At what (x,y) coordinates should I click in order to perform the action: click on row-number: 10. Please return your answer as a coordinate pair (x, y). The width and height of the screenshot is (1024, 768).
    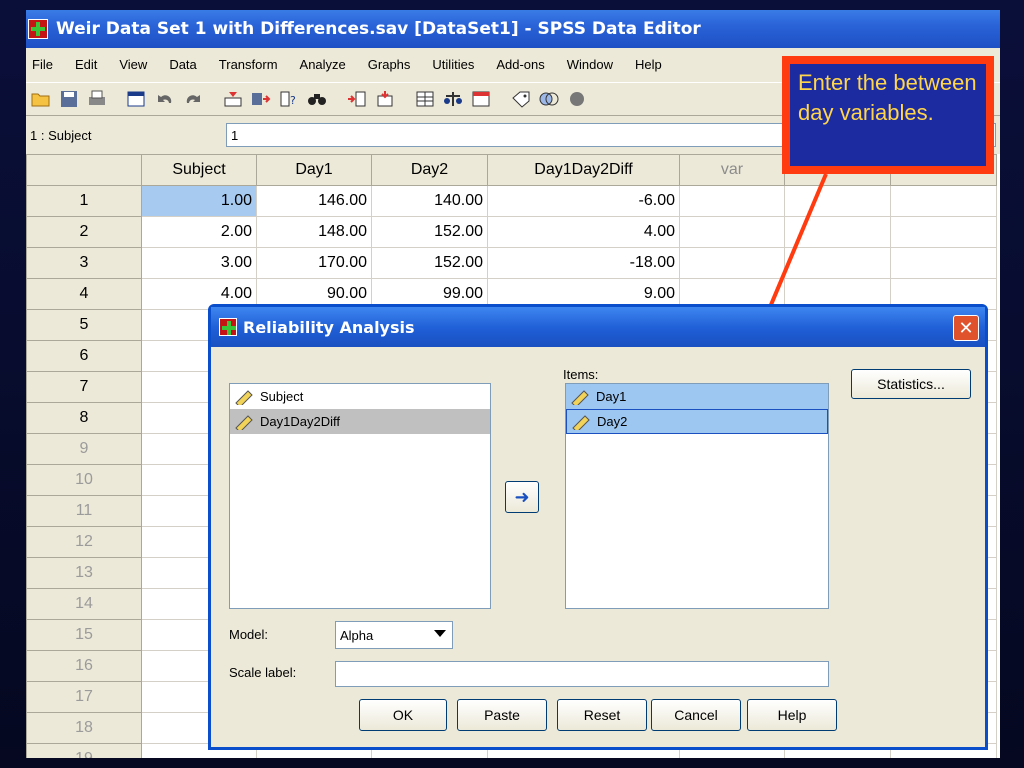
    Looking at the image, I should click on (84, 480).